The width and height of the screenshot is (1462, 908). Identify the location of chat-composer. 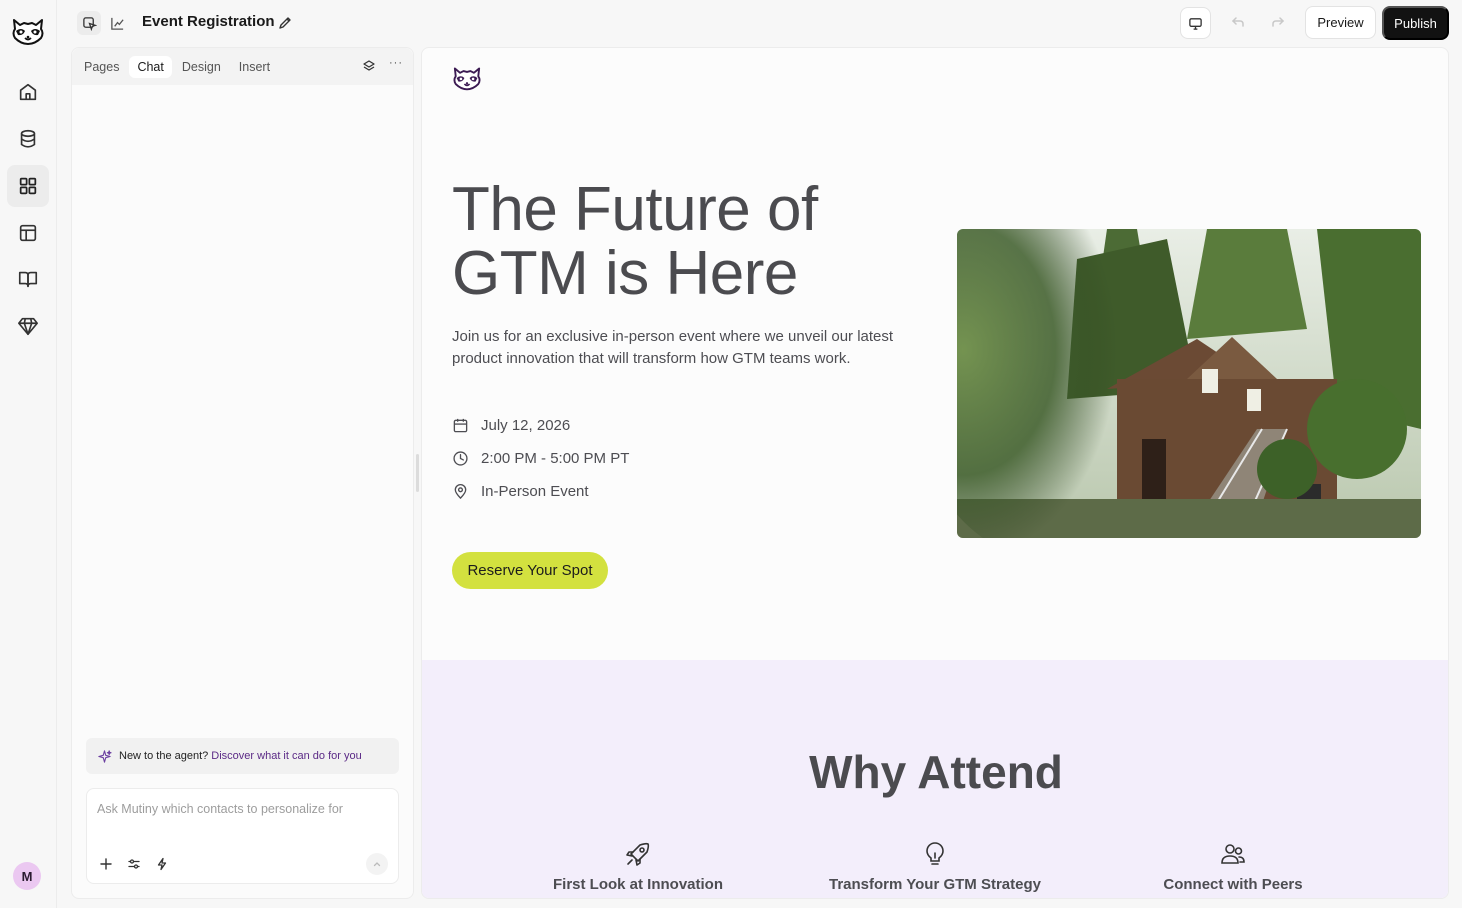
(242, 836).